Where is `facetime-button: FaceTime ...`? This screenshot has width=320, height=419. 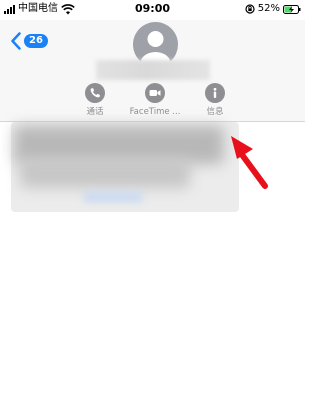
facetime-button: FaceTime ... is located at coordinates (155, 100).